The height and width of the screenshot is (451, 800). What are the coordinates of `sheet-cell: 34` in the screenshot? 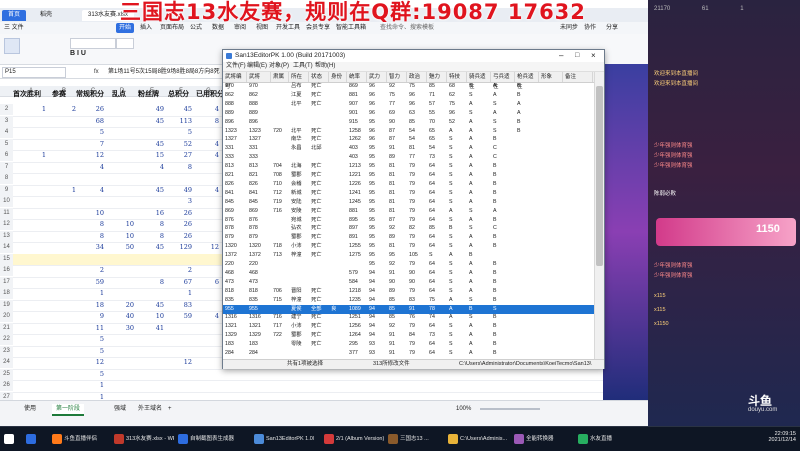 It's located at (91, 247).